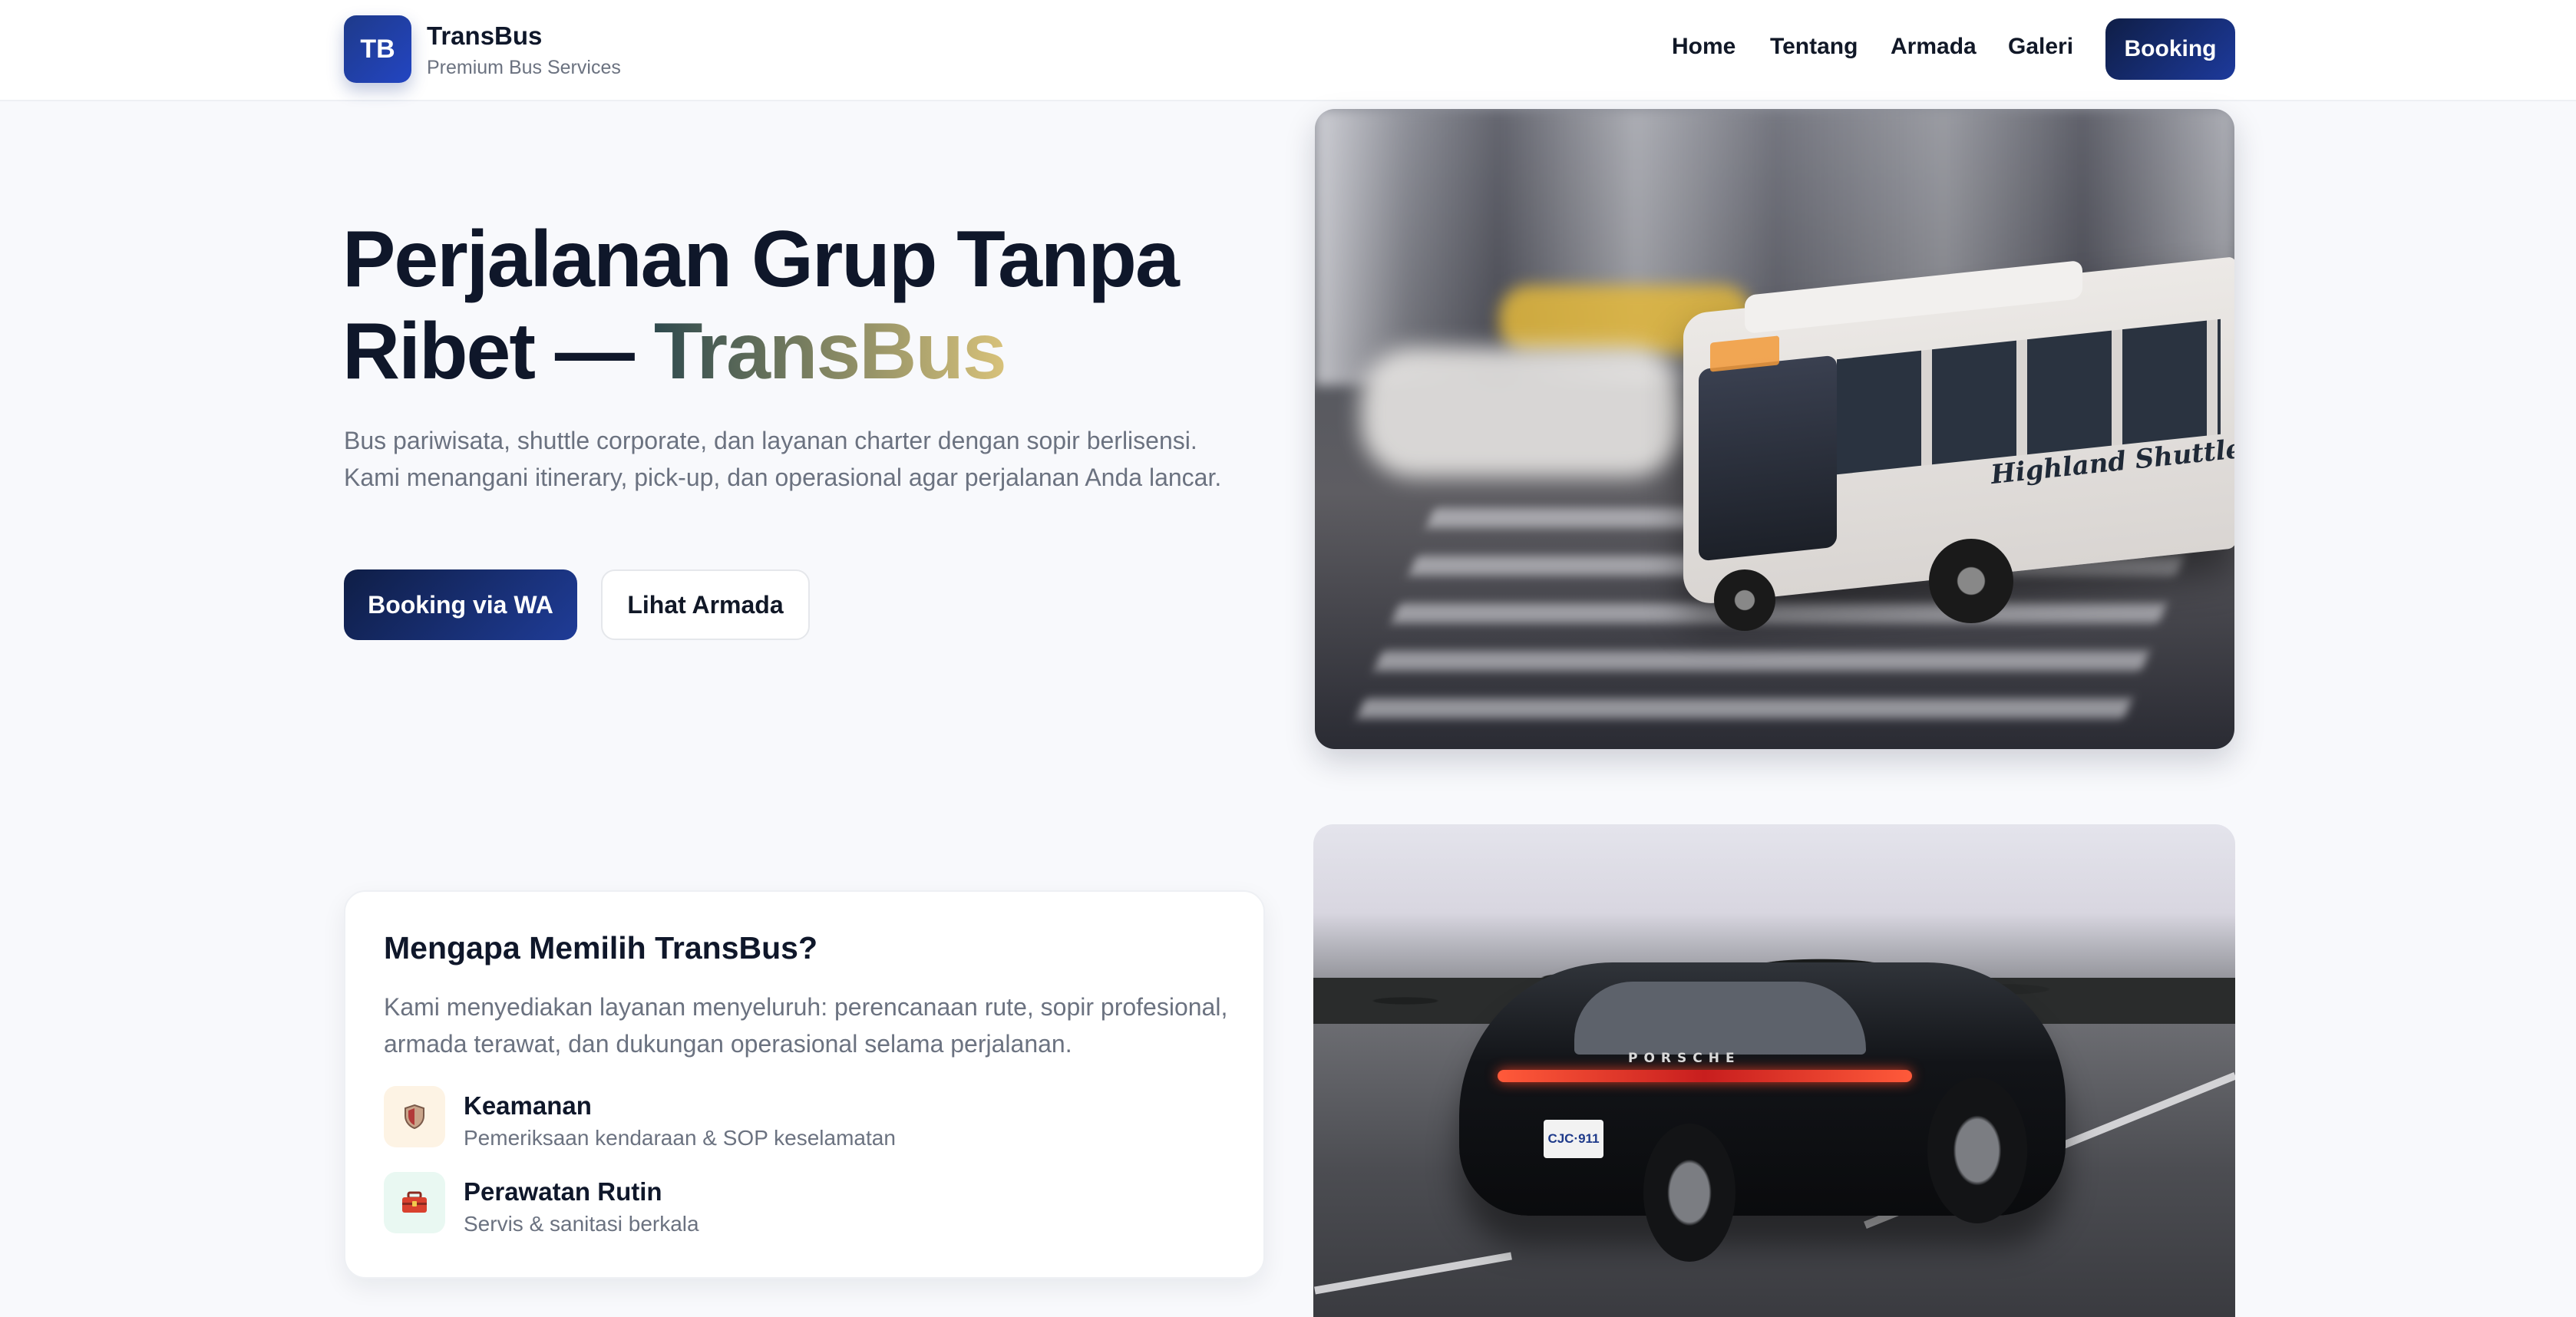 This screenshot has width=2576, height=1317. What do you see at coordinates (1413, 1273) in the screenshot?
I see `road-marking-left` at bounding box center [1413, 1273].